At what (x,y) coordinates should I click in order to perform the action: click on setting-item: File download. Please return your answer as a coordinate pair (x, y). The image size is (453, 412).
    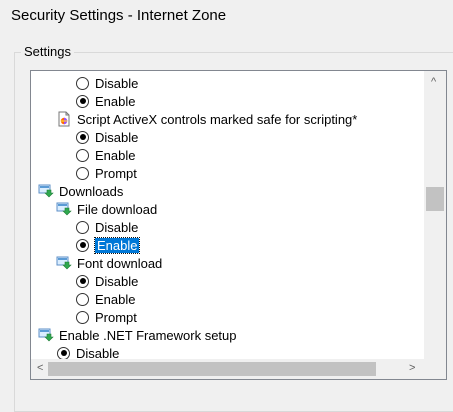
    Looking at the image, I should click on (106, 209).